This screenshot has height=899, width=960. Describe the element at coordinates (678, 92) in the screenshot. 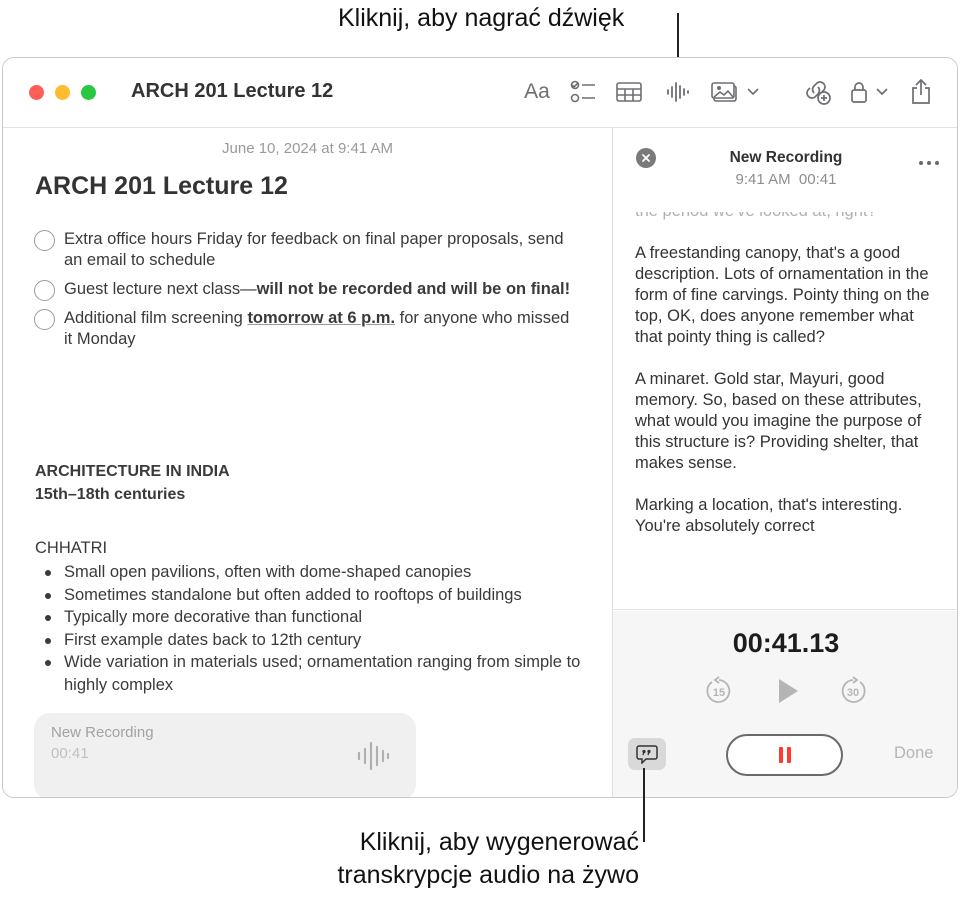

I see `audio-record-icon` at that location.